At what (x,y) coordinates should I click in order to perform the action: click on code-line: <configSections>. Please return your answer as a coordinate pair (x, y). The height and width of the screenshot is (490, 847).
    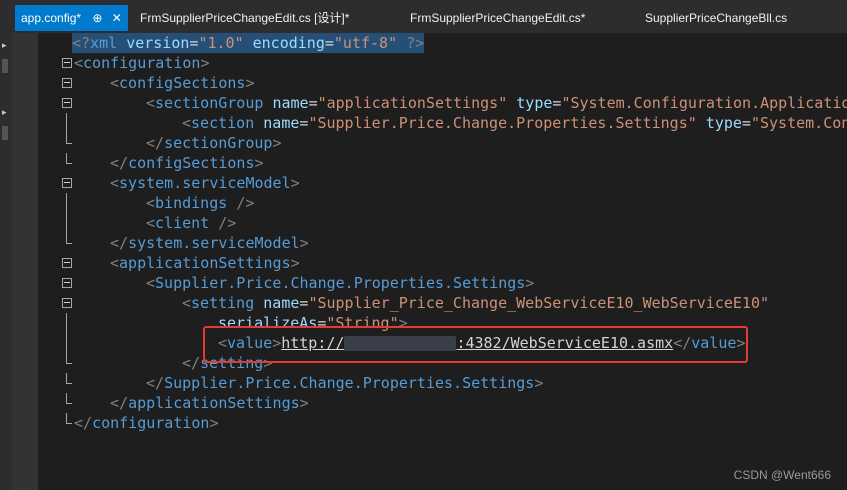
    Looking at the image, I should click on (442, 83).